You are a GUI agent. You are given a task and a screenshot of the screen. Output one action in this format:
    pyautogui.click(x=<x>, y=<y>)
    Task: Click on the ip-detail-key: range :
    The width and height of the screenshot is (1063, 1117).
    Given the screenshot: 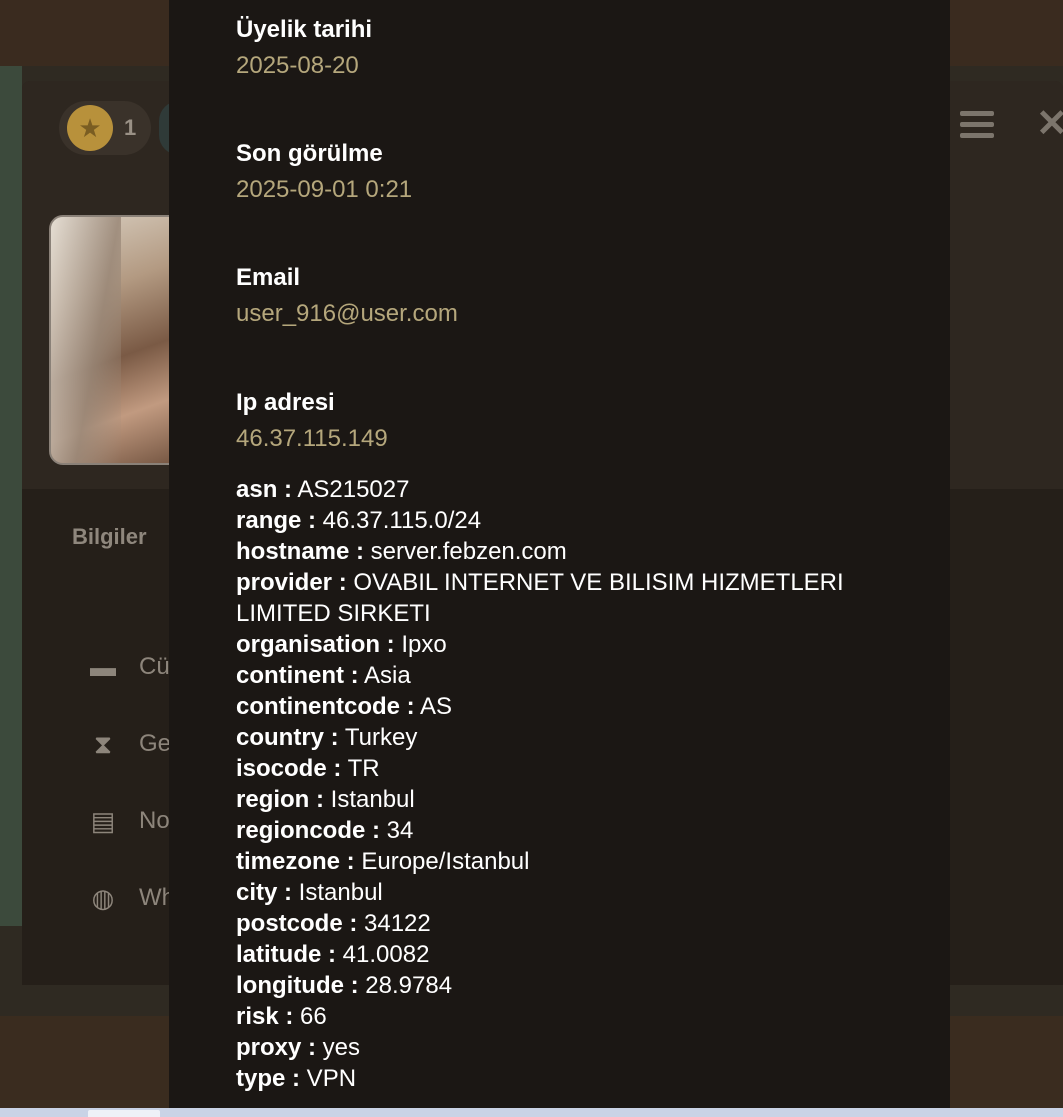 What is the action you would take?
    pyautogui.click(x=276, y=520)
    